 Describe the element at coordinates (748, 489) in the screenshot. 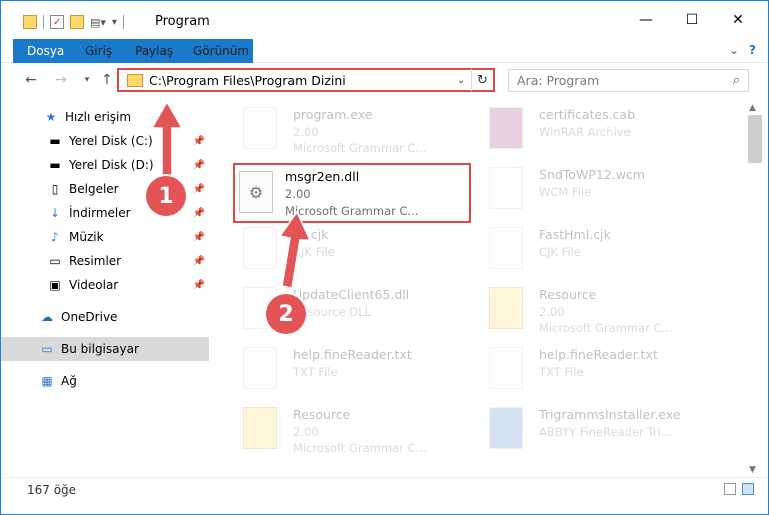

I see `large-icons-view-icon` at that location.